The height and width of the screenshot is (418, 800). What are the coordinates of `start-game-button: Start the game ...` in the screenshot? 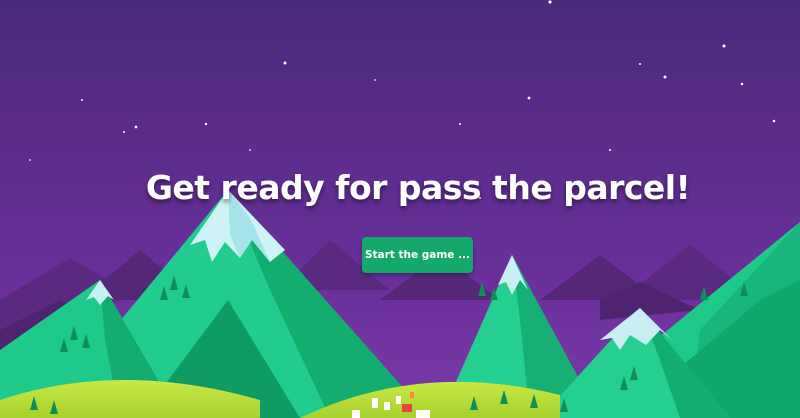 It's located at (417, 255).